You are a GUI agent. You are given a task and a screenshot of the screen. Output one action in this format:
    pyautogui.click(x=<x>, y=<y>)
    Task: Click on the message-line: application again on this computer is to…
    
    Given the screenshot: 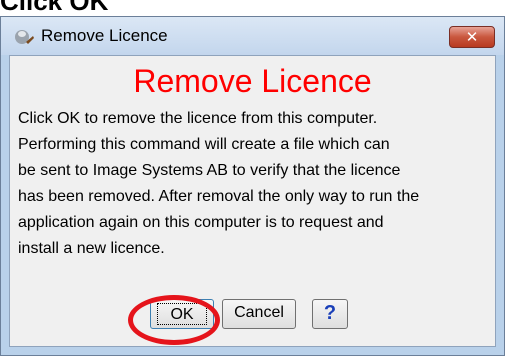 What is the action you would take?
    pyautogui.click(x=201, y=222)
    